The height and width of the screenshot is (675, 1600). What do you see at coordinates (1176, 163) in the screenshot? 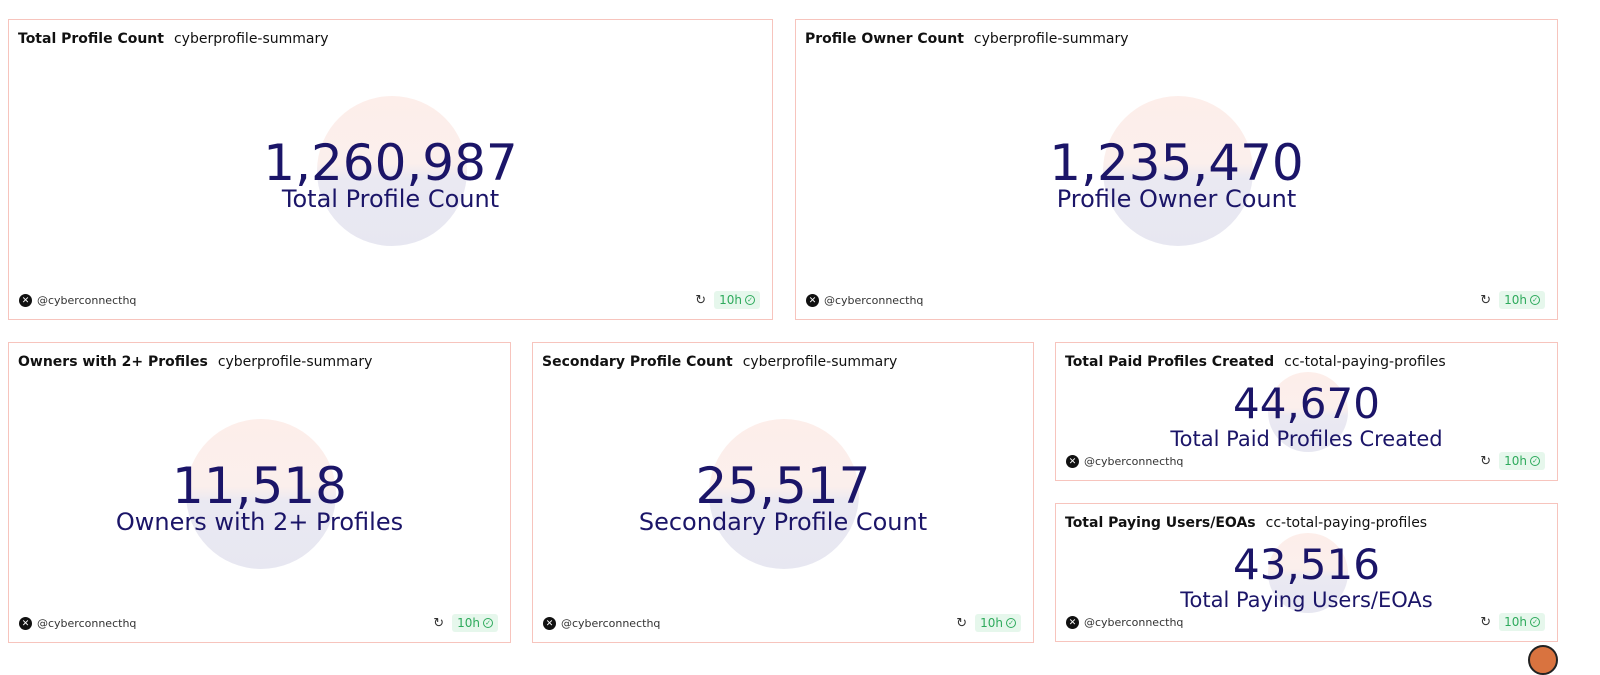
I see `counter-value: 1,235,470` at bounding box center [1176, 163].